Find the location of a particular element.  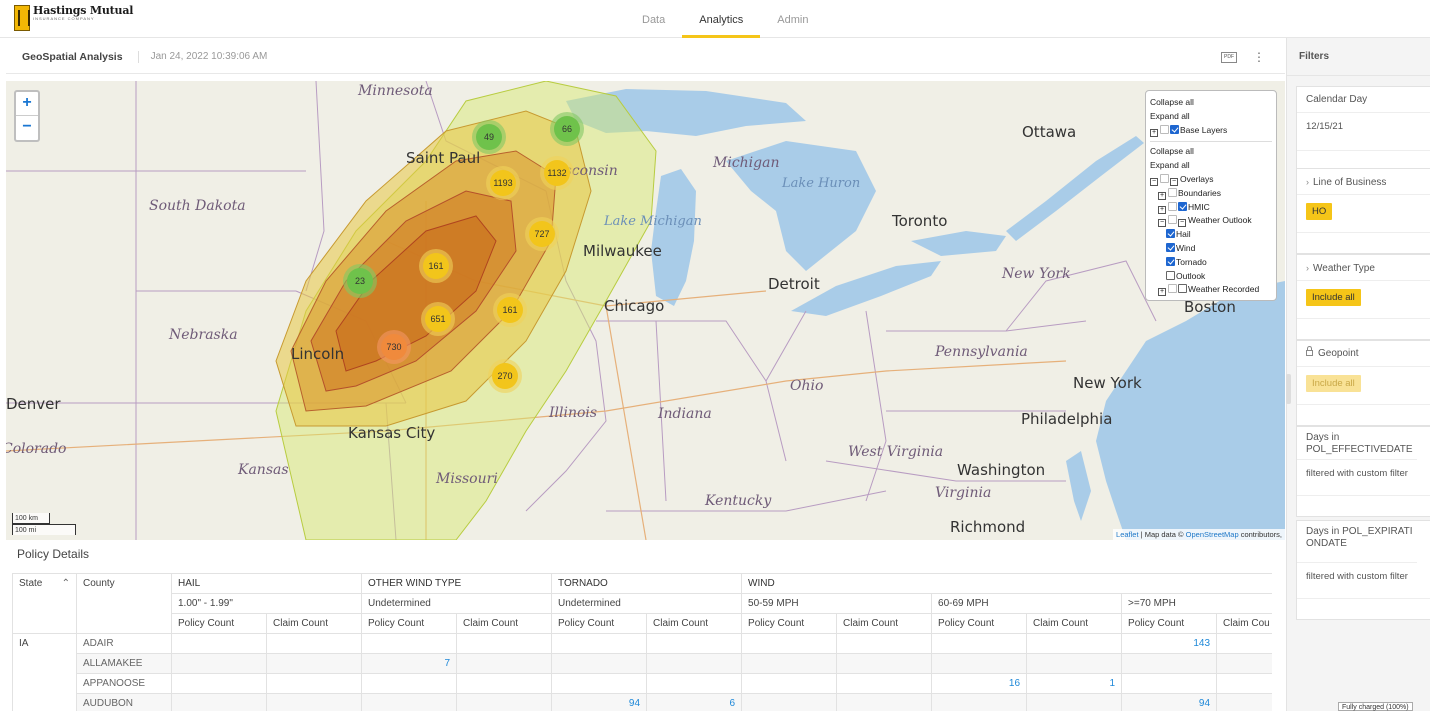

more-options-icon: ⋮ is located at coordinates (1259, 57).